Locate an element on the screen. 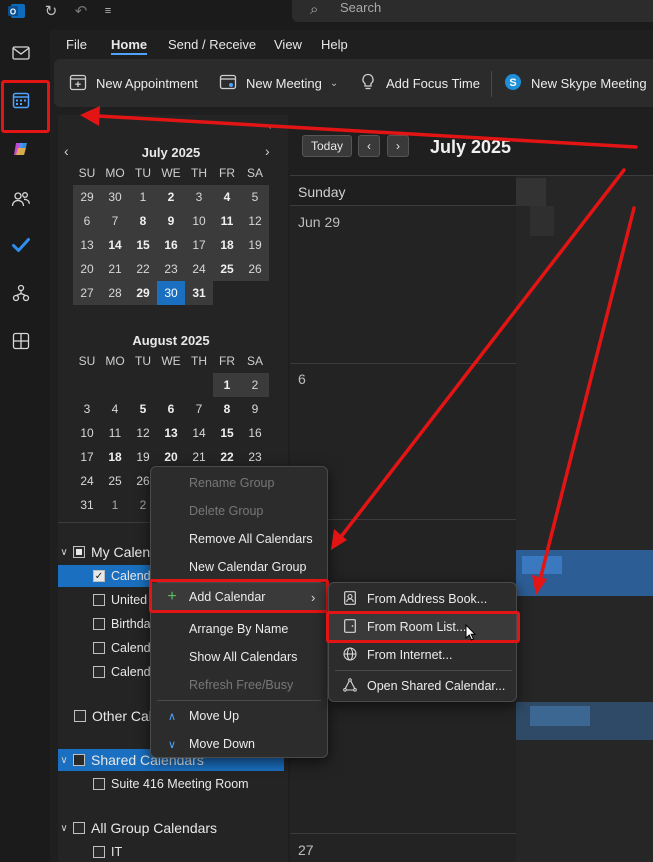 The width and height of the screenshot is (653, 862). add-focus-time-button: Add Focus Time is located at coordinates (419, 83).